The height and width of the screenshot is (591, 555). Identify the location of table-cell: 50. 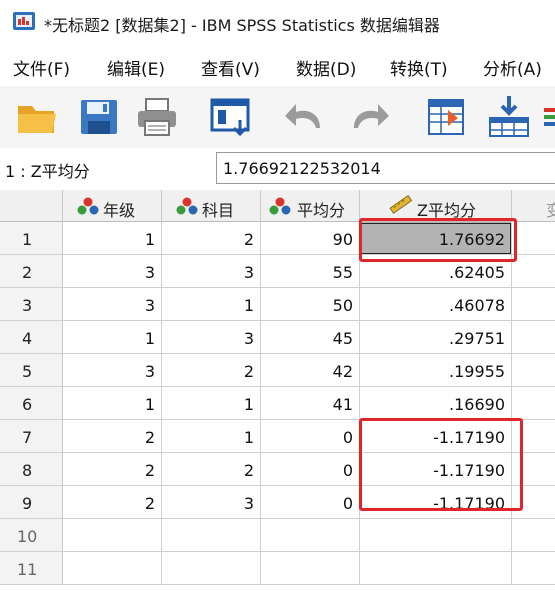
(310, 304).